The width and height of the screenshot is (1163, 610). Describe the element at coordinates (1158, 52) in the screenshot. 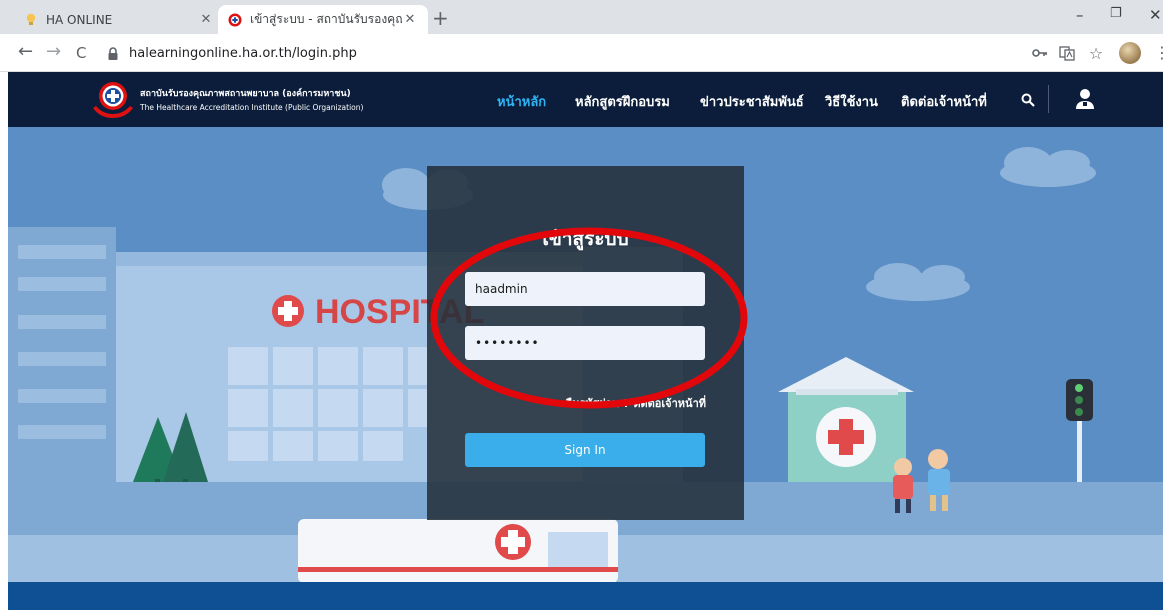

I see `browser-menu-icon: ⋮` at that location.